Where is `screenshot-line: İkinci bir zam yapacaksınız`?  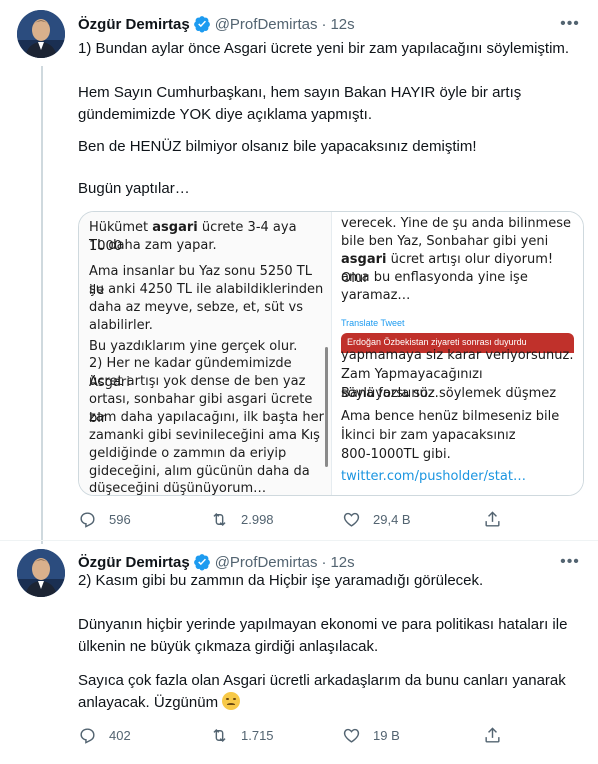
screenshot-line: İkinci bir zam yapacaksınız is located at coordinates (428, 435).